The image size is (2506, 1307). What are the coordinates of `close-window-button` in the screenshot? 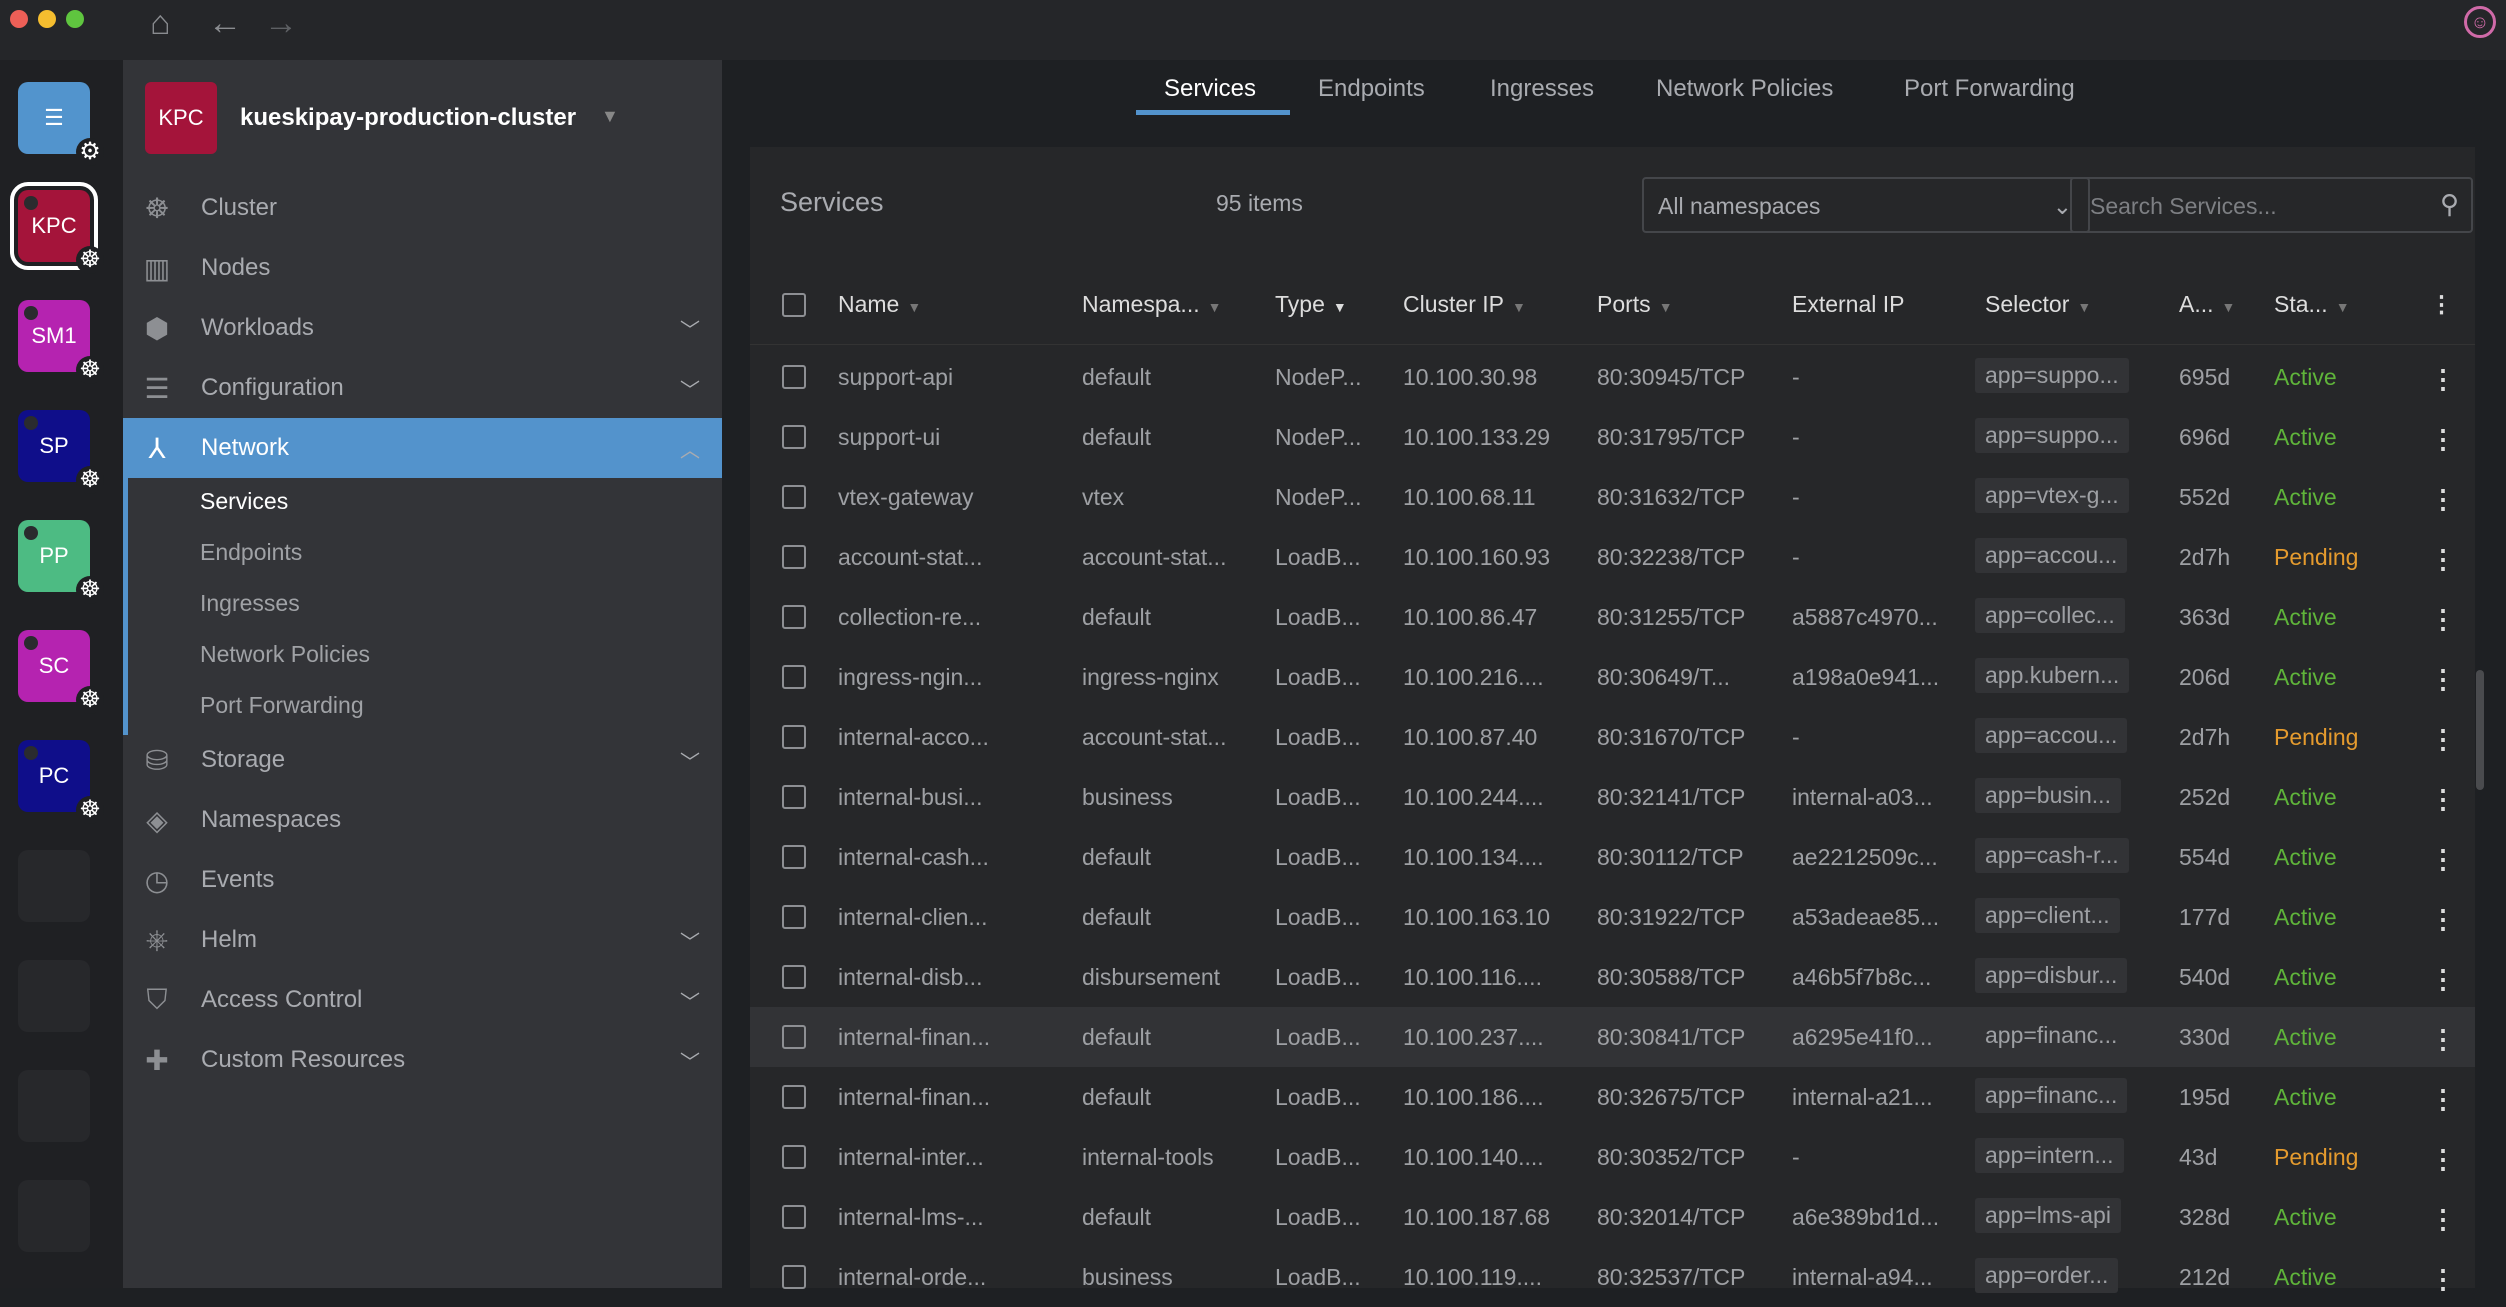 It's located at (19, 19).